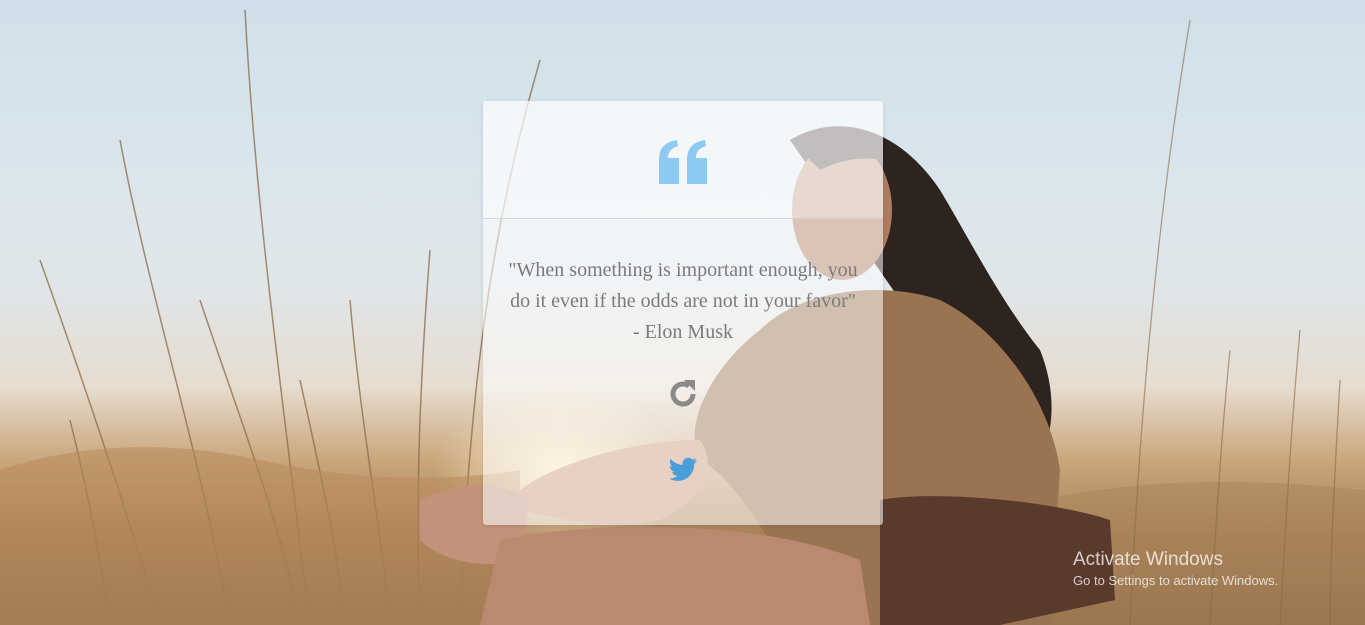 The height and width of the screenshot is (625, 1365). I want to click on tweet-quote-button, so click(683, 468).